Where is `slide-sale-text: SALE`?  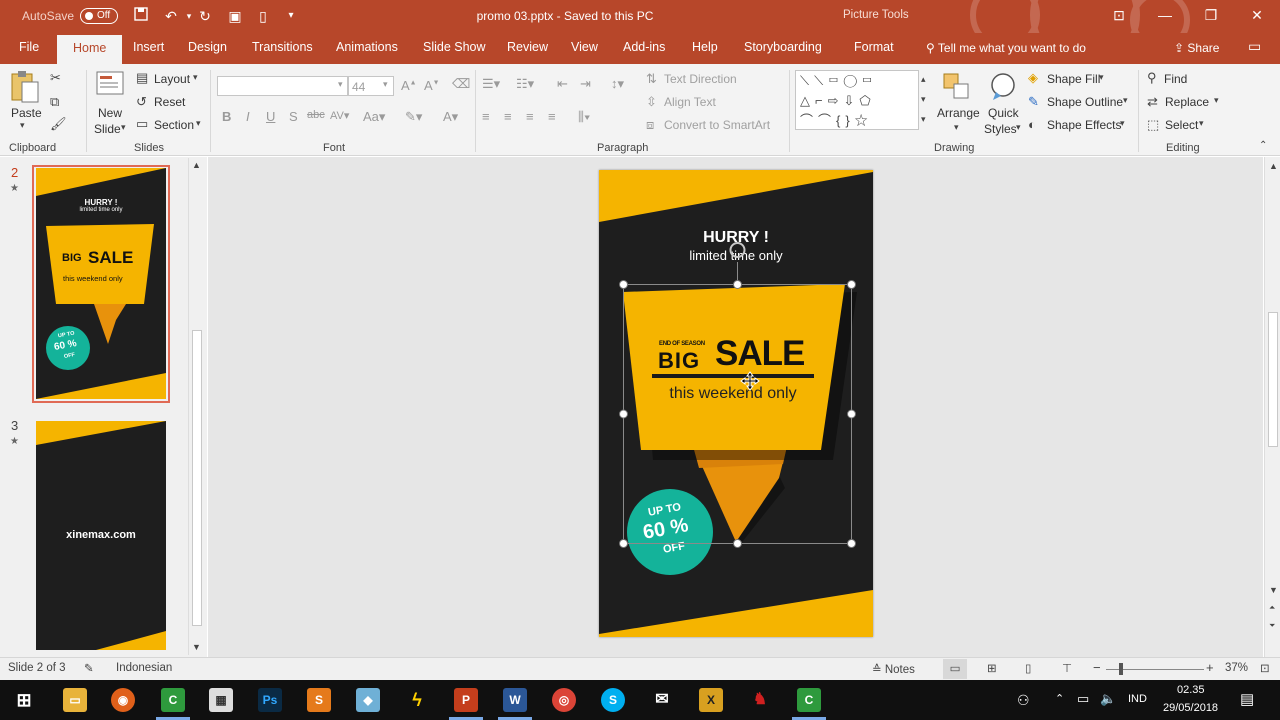 slide-sale-text: SALE is located at coordinates (760, 354).